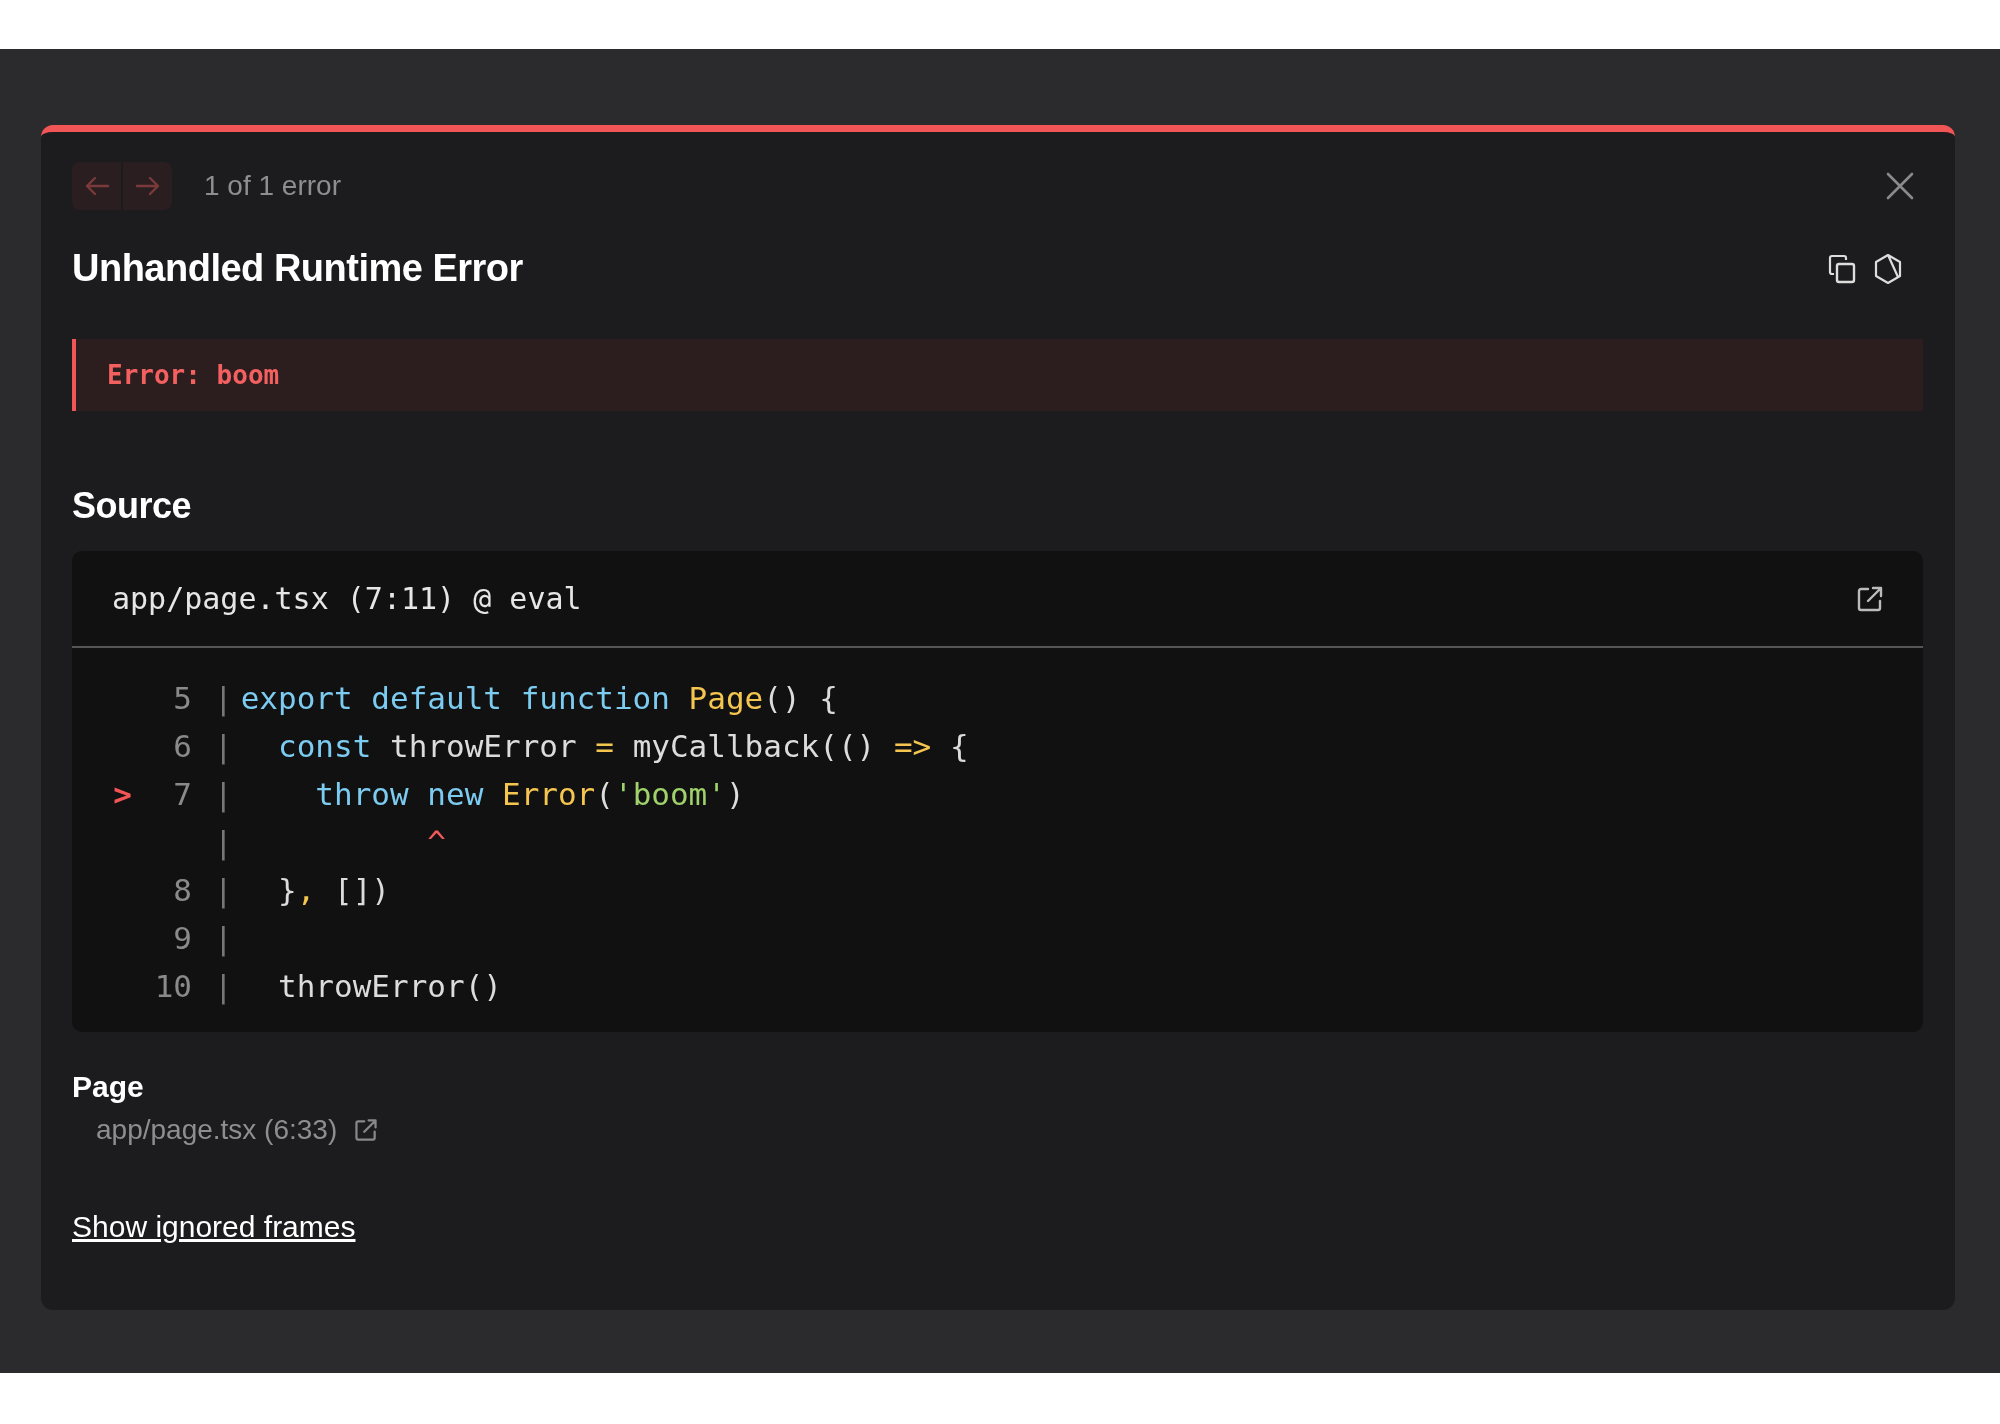 Image resolution: width=2000 pixels, height=1424 pixels. What do you see at coordinates (436, 842) in the screenshot?
I see `caret-pointer: ^` at bounding box center [436, 842].